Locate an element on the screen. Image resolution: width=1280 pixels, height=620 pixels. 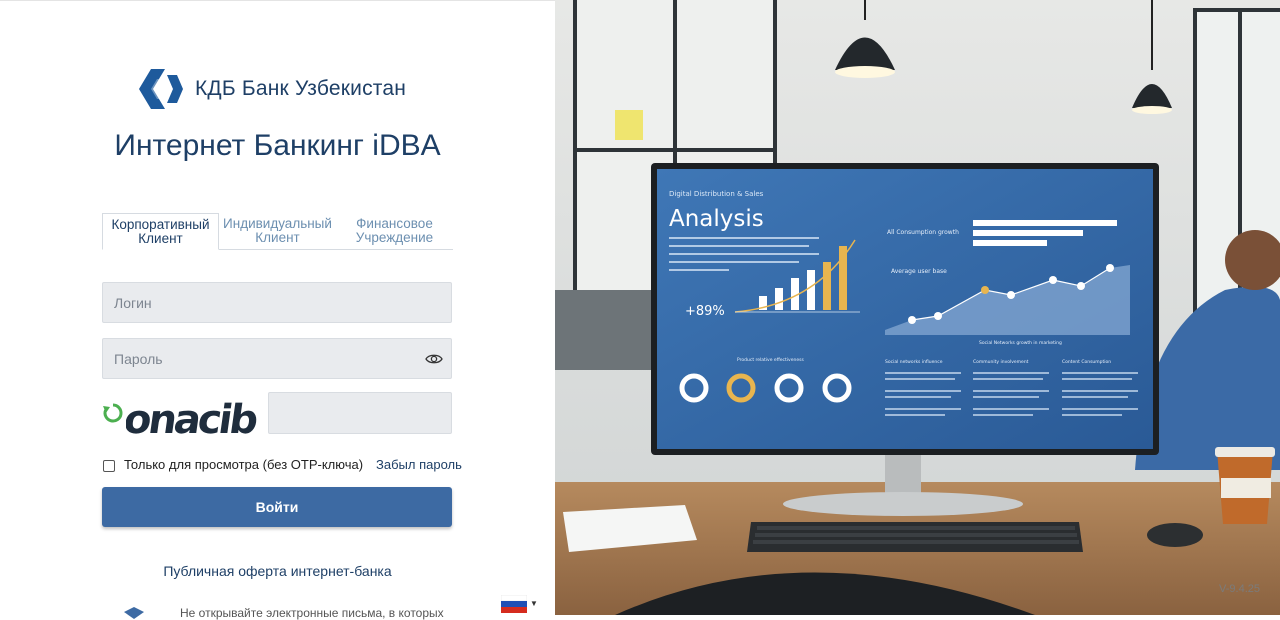
view-only-checkbox is located at coordinates (109, 466).